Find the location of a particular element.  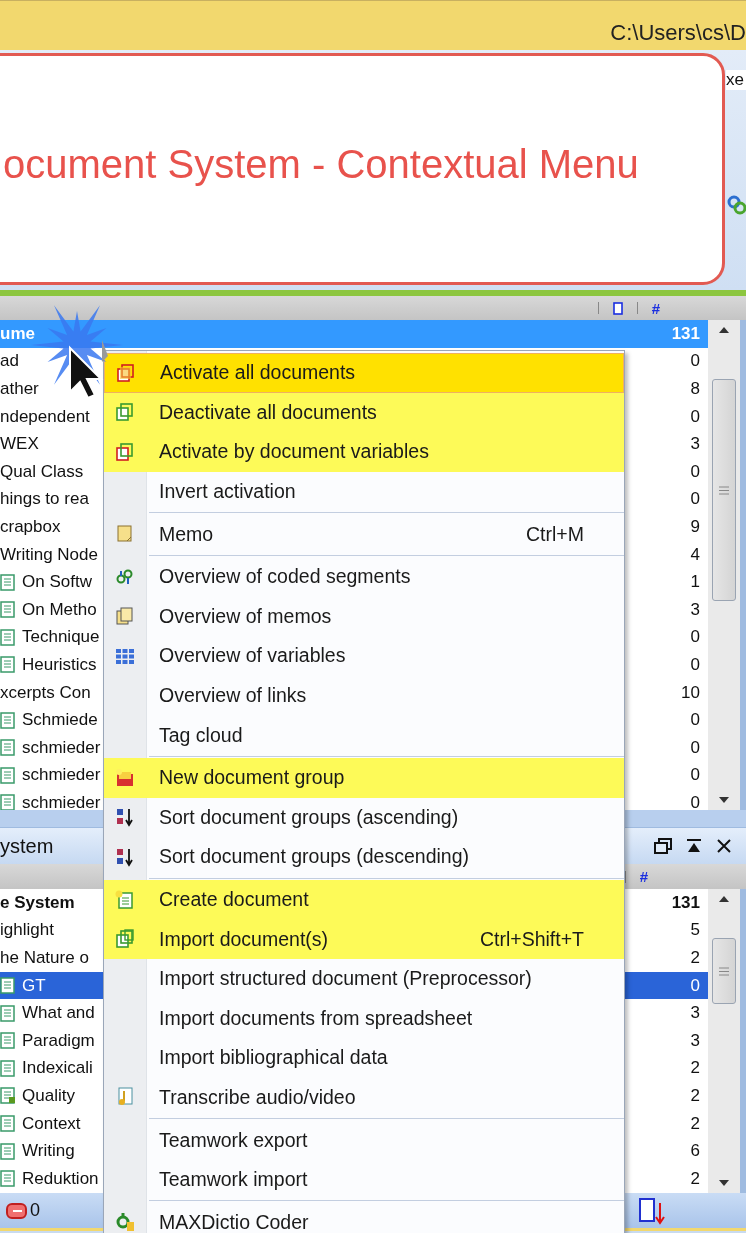

tree-item-label: Quality is located at coordinates (48, 1095).